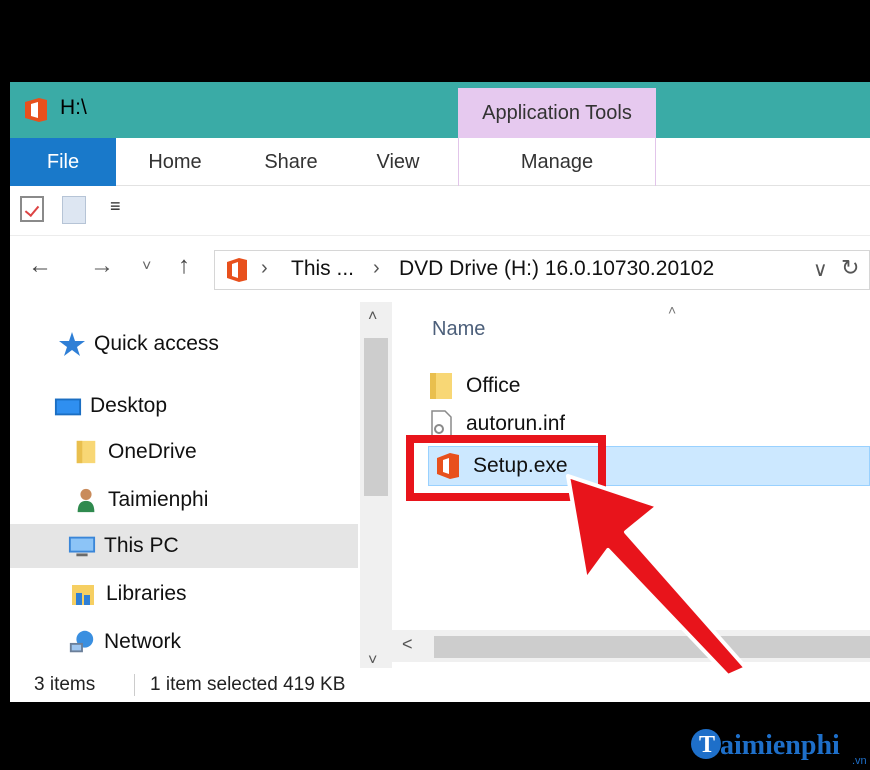  Describe the element at coordinates (672, 310) in the screenshot. I see `sort-ascending-icon: ˄` at that location.